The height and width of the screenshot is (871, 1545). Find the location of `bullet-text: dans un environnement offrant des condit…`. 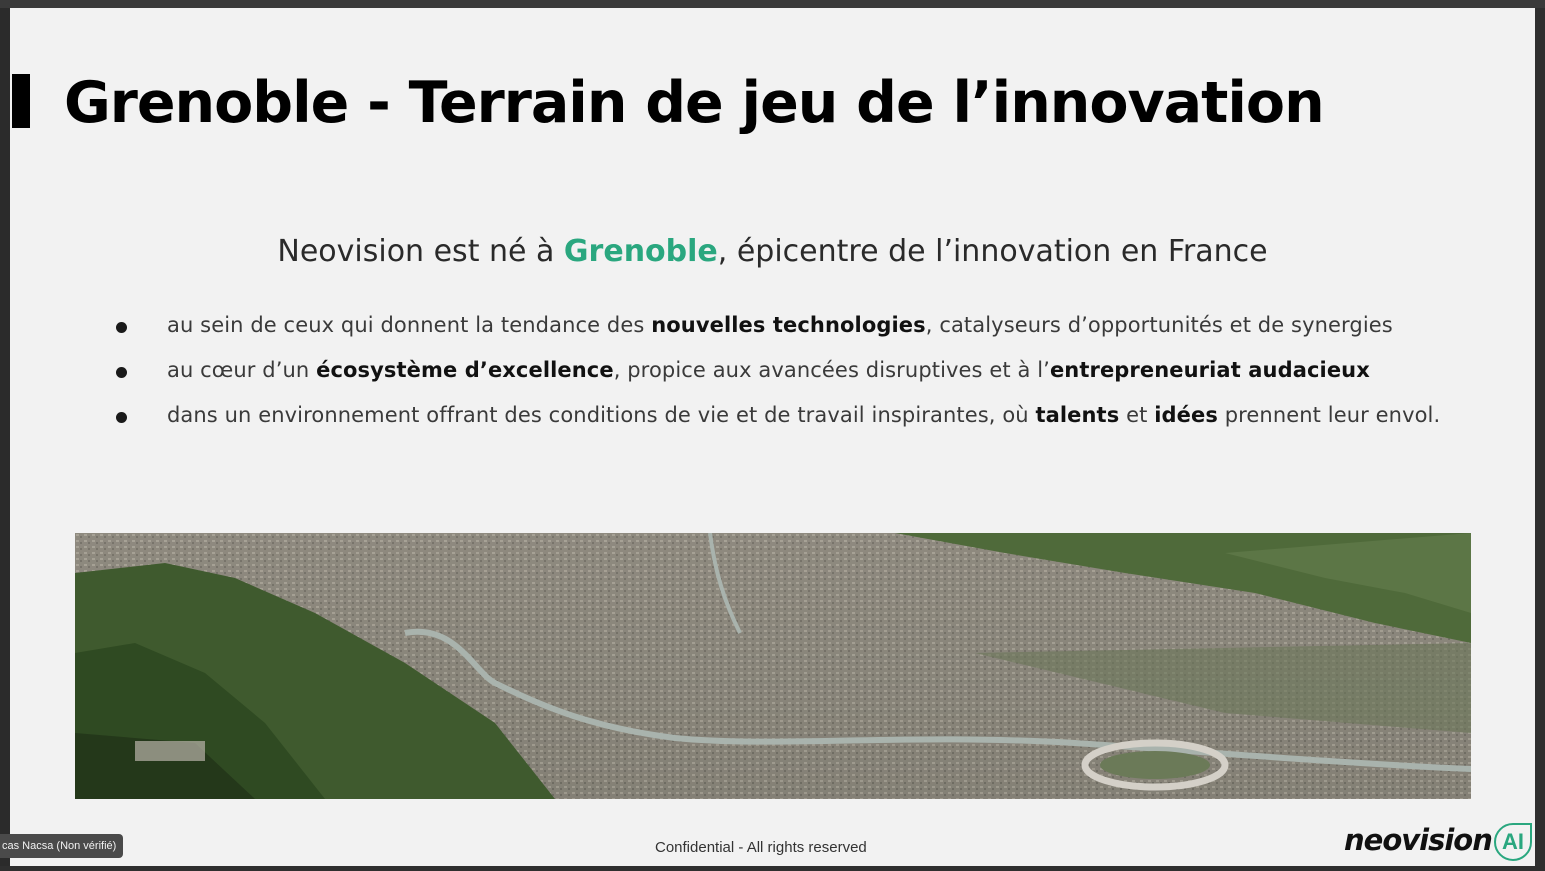

bullet-text: dans un environnement offrant des condit… is located at coordinates (803, 415).